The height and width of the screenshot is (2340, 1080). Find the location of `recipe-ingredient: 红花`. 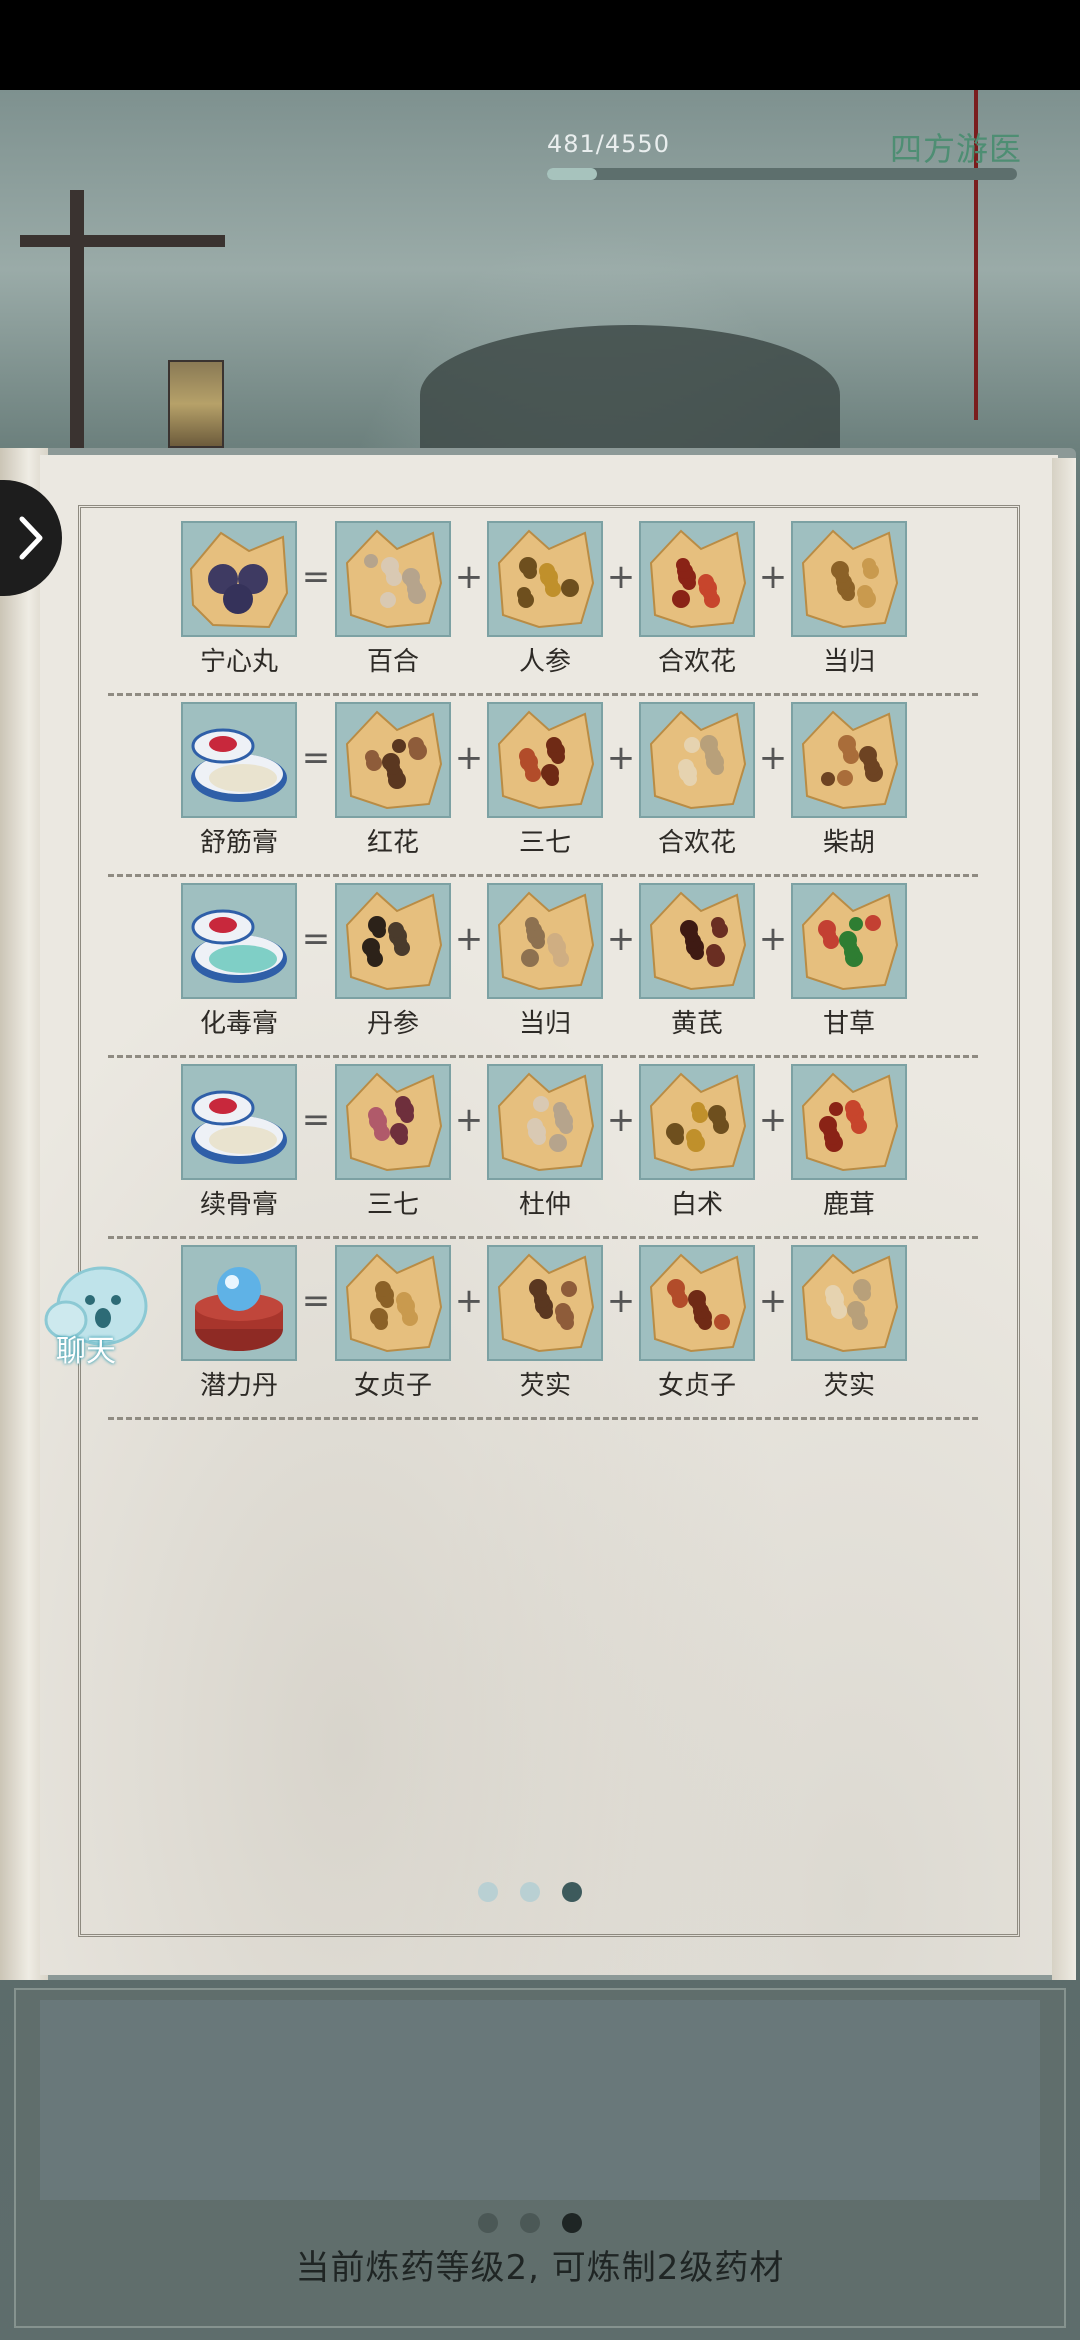

recipe-ingredient: 红花 is located at coordinates (393, 780).